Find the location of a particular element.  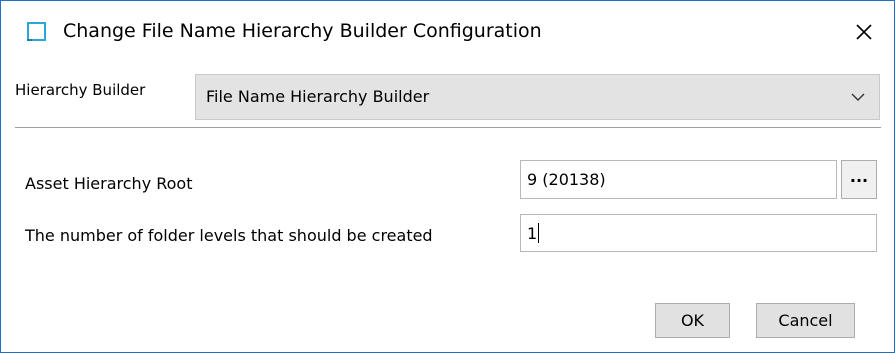

close-icon is located at coordinates (864, 32).